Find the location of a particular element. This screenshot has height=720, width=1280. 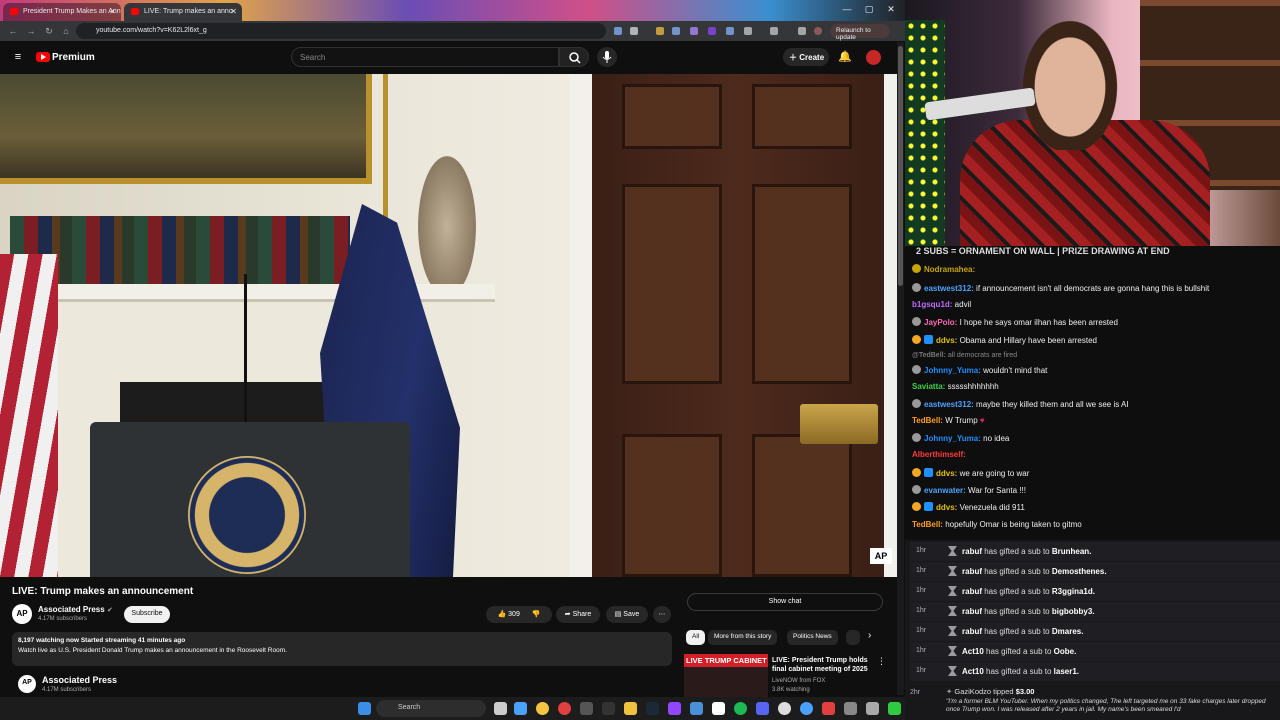

chat-username: Nodramahea: is located at coordinates (949, 269).